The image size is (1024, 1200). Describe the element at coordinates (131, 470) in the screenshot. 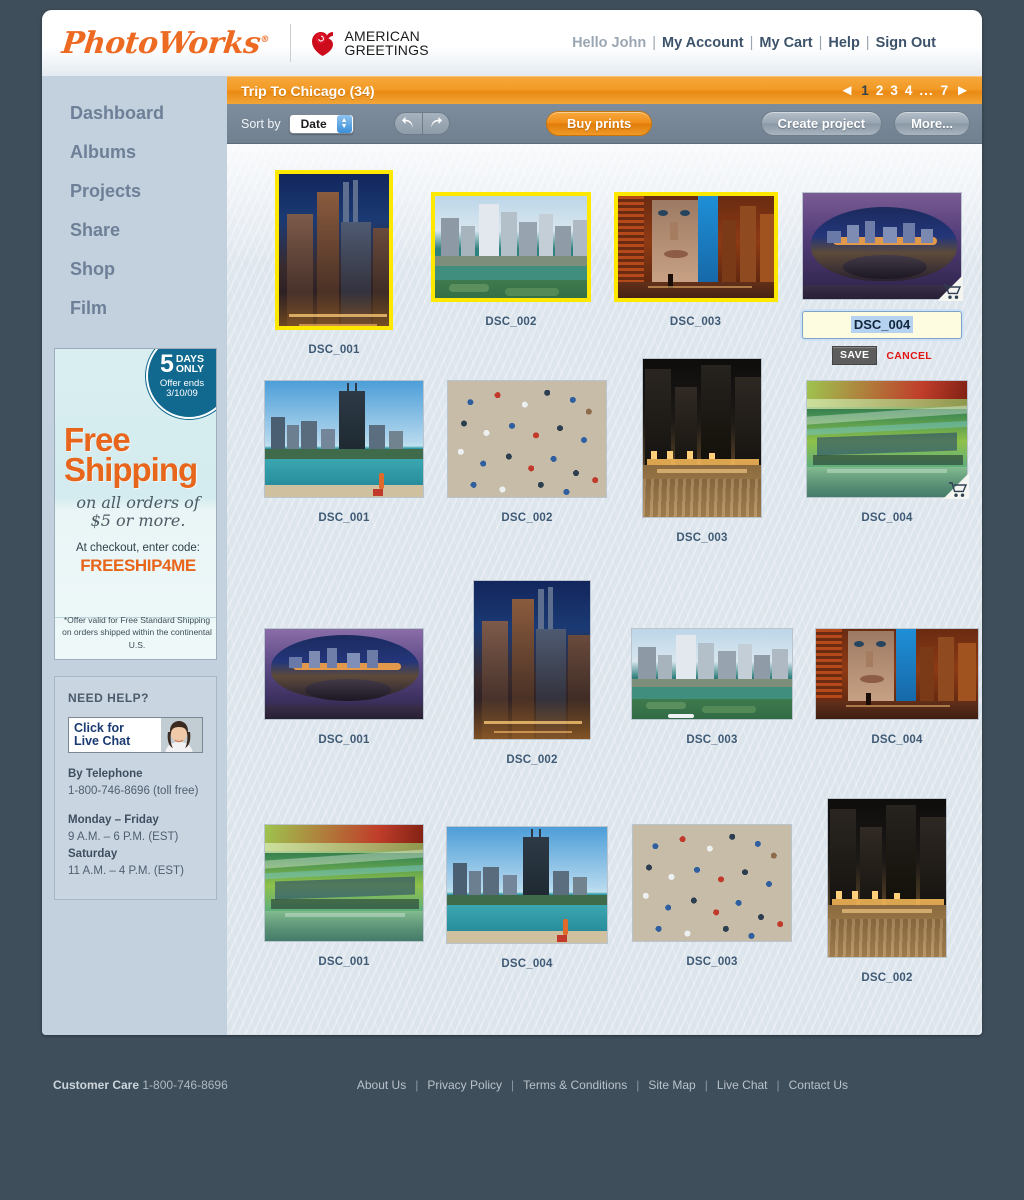

I see `ad-headline-line-2: Shipping` at that location.